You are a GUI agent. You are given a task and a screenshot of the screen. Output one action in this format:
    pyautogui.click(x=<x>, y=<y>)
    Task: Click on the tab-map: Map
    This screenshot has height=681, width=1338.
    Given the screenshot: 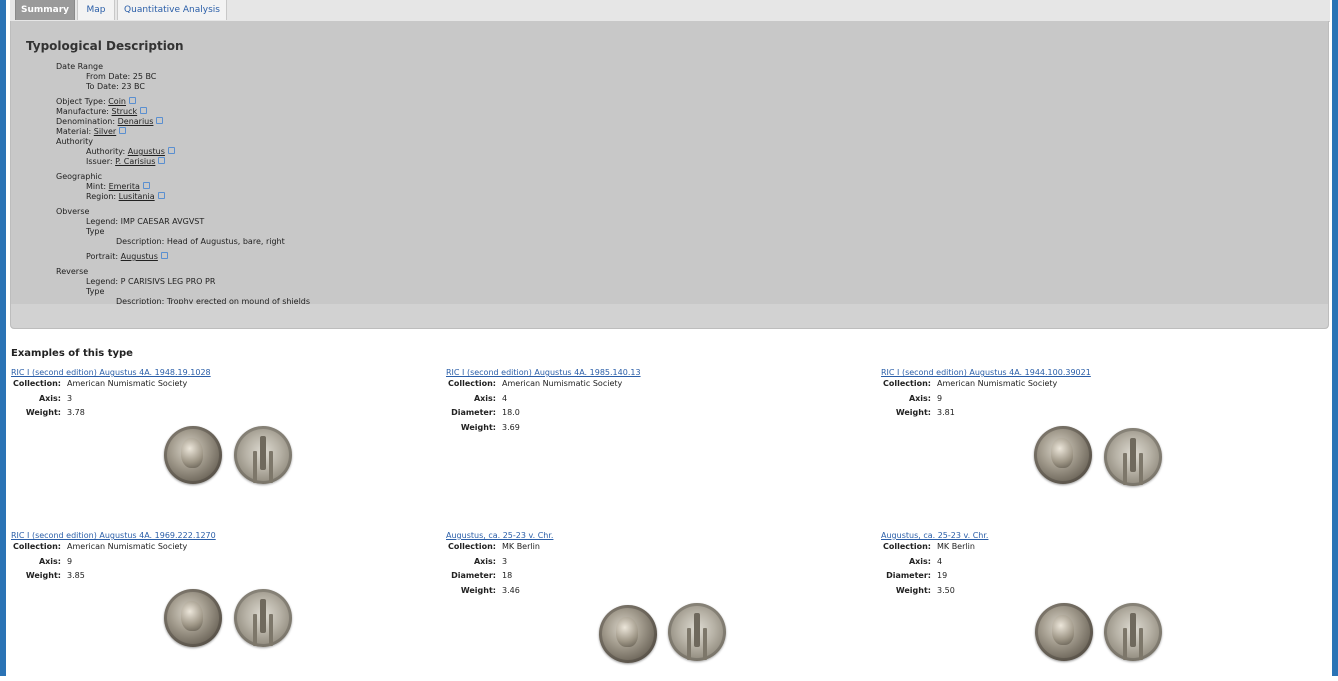 What is the action you would take?
    pyautogui.click(x=96, y=10)
    